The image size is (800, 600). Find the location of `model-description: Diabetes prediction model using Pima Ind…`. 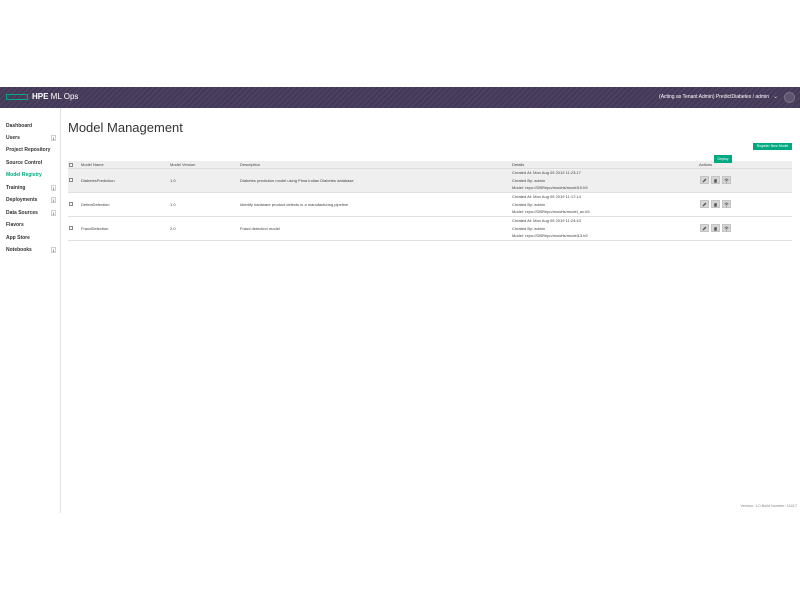

model-description: Diabetes prediction model using Pima Ind… is located at coordinates (297, 180).